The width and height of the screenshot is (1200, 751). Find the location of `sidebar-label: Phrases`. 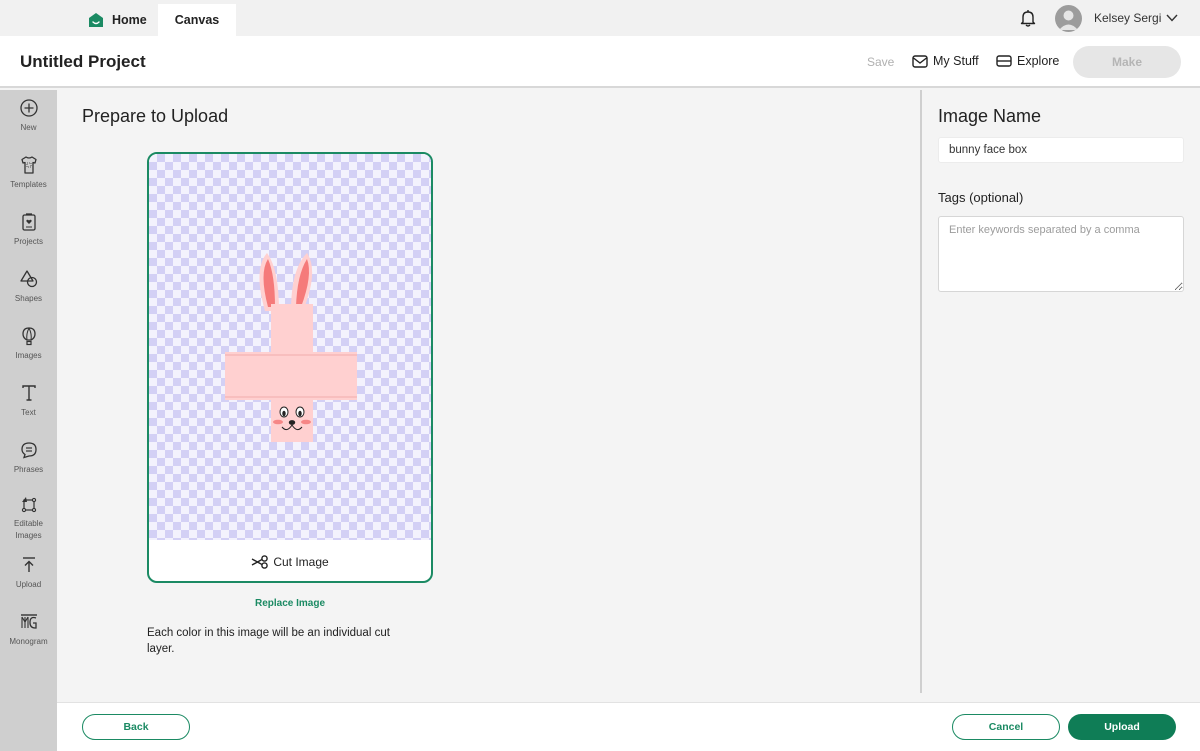

sidebar-label: Phrases is located at coordinates (28, 469).